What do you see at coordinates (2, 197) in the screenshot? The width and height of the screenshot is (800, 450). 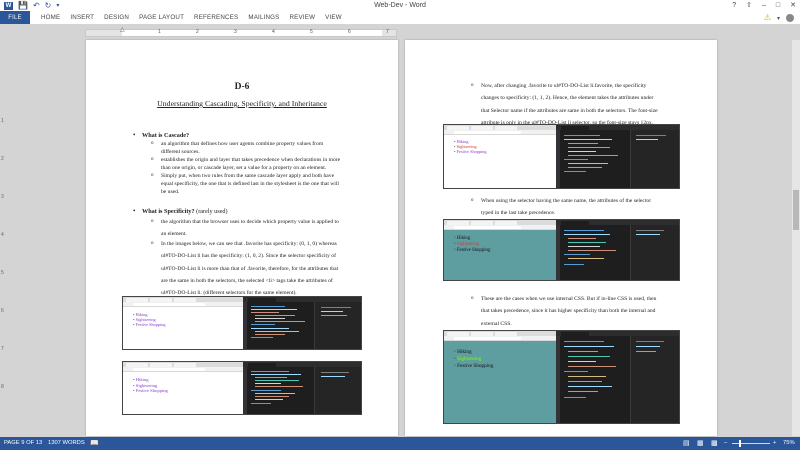 I see `ruler-number: 3` at bounding box center [2, 197].